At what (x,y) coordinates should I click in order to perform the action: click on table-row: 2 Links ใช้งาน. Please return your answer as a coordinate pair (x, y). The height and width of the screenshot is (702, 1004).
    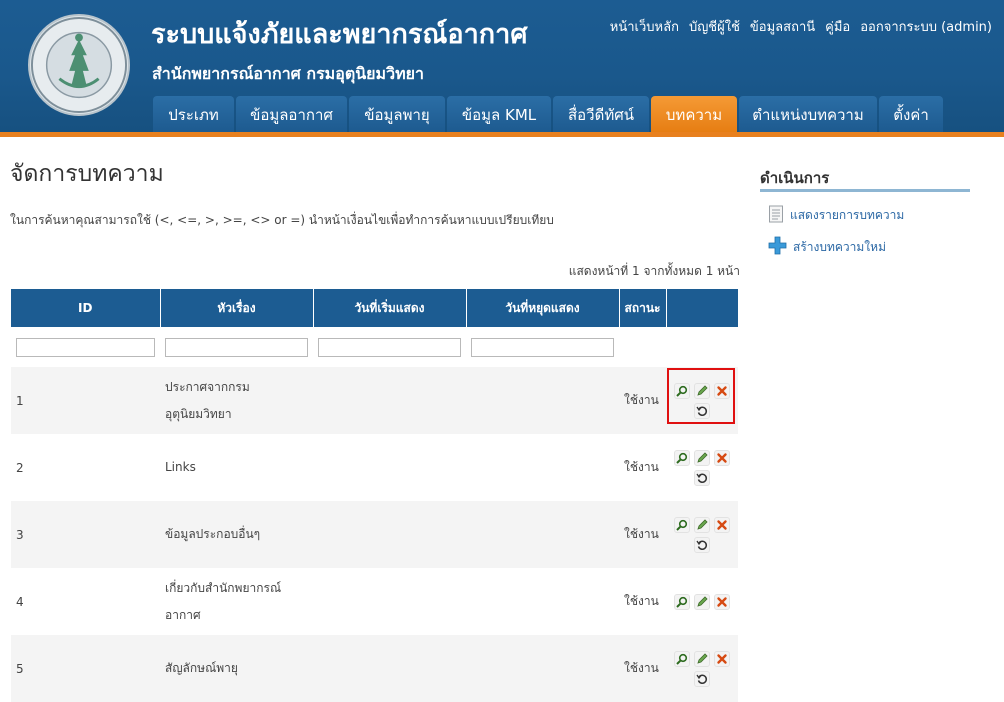
    Looking at the image, I should click on (374, 467).